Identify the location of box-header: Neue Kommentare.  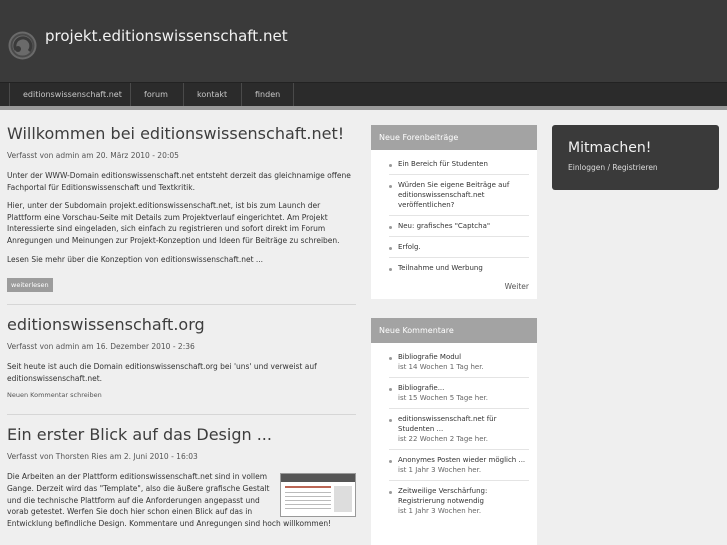
(454, 330).